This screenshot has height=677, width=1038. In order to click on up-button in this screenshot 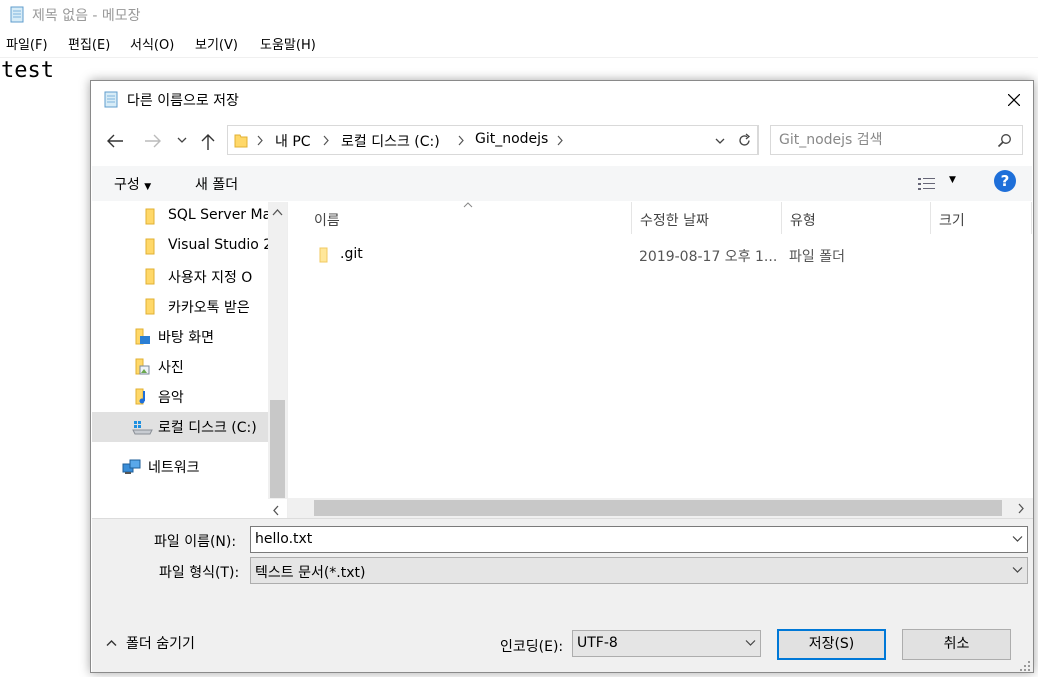, I will do `click(209, 141)`.